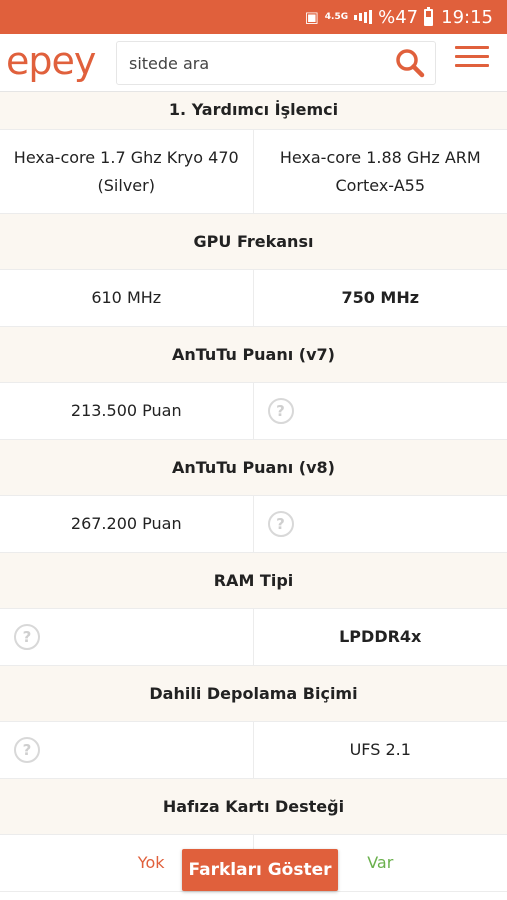 This screenshot has width=507, height=900. Describe the element at coordinates (380, 297) in the screenshot. I see `right-value: 750 MHz` at that location.